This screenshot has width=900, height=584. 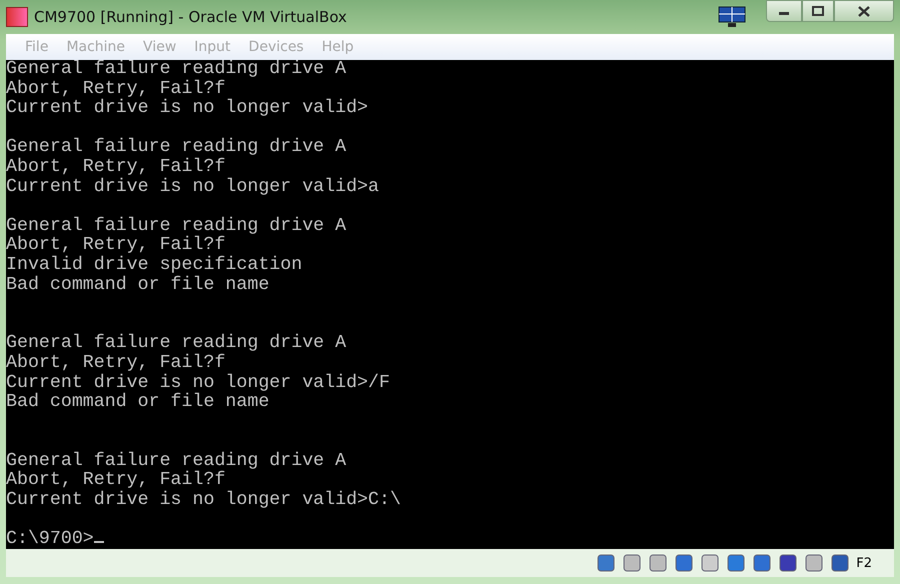 I want to click on maximize-icon, so click(x=818, y=11).